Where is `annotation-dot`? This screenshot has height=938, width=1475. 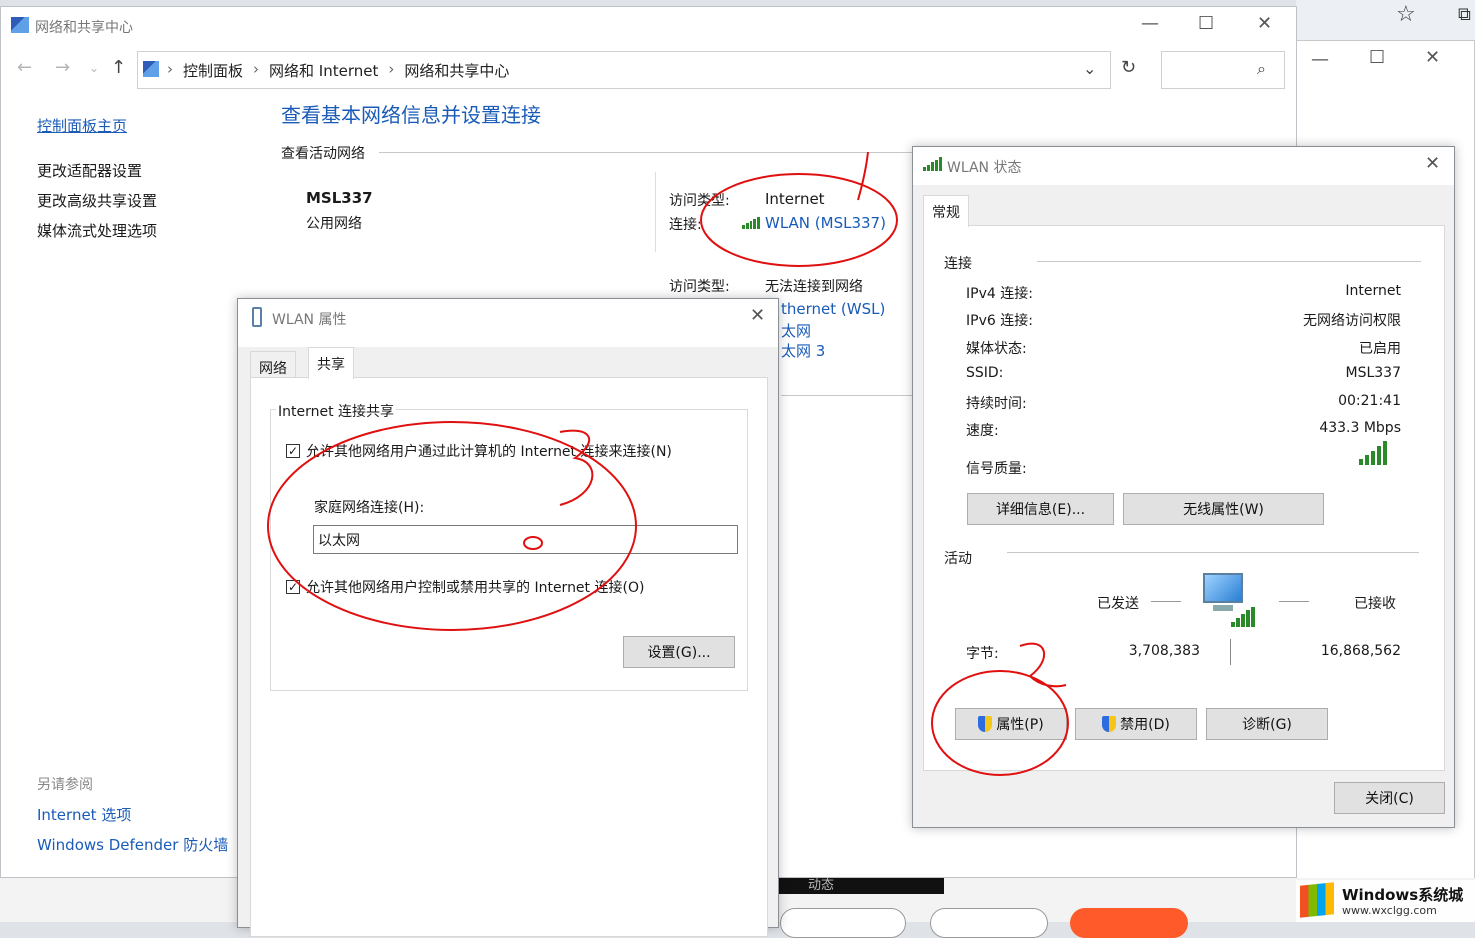 annotation-dot is located at coordinates (533, 543).